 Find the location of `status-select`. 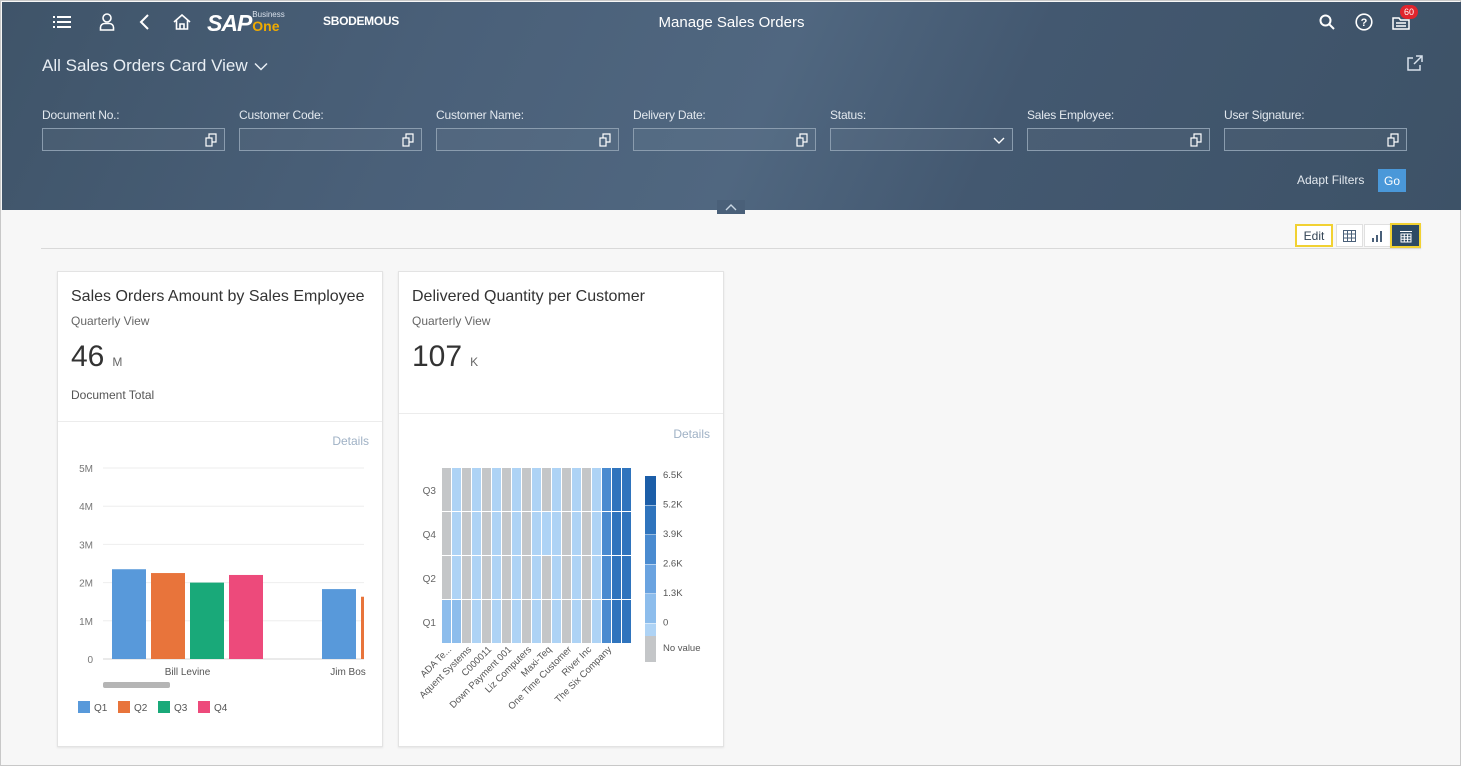

status-select is located at coordinates (921, 139).